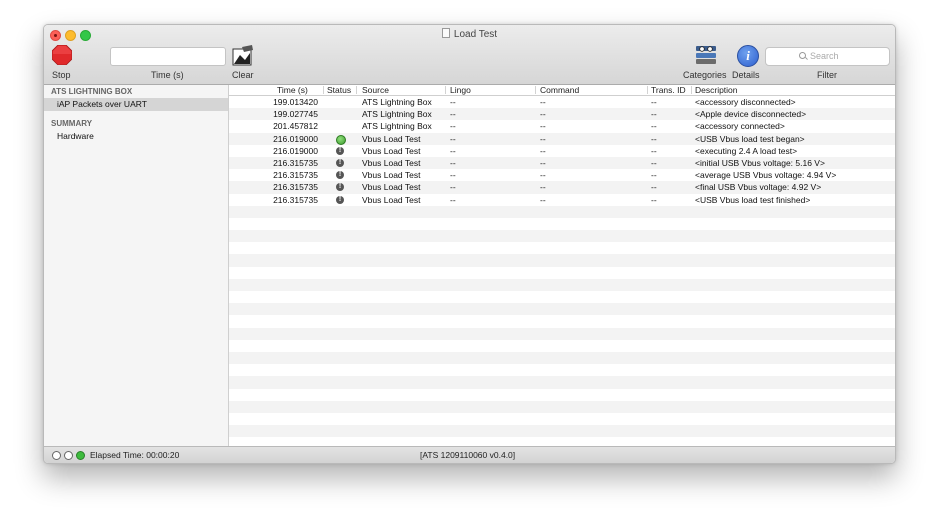  What do you see at coordinates (341, 139) in the screenshot?
I see `status-ok-icon` at bounding box center [341, 139].